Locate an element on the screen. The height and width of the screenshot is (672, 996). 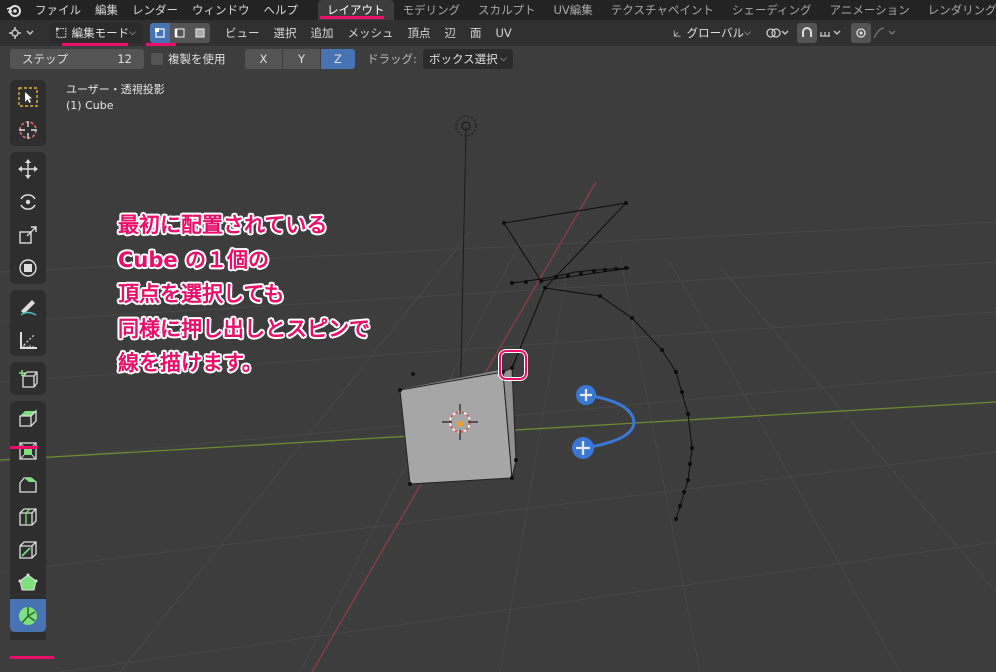
duplicate-checkbox is located at coordinates (157, 59).